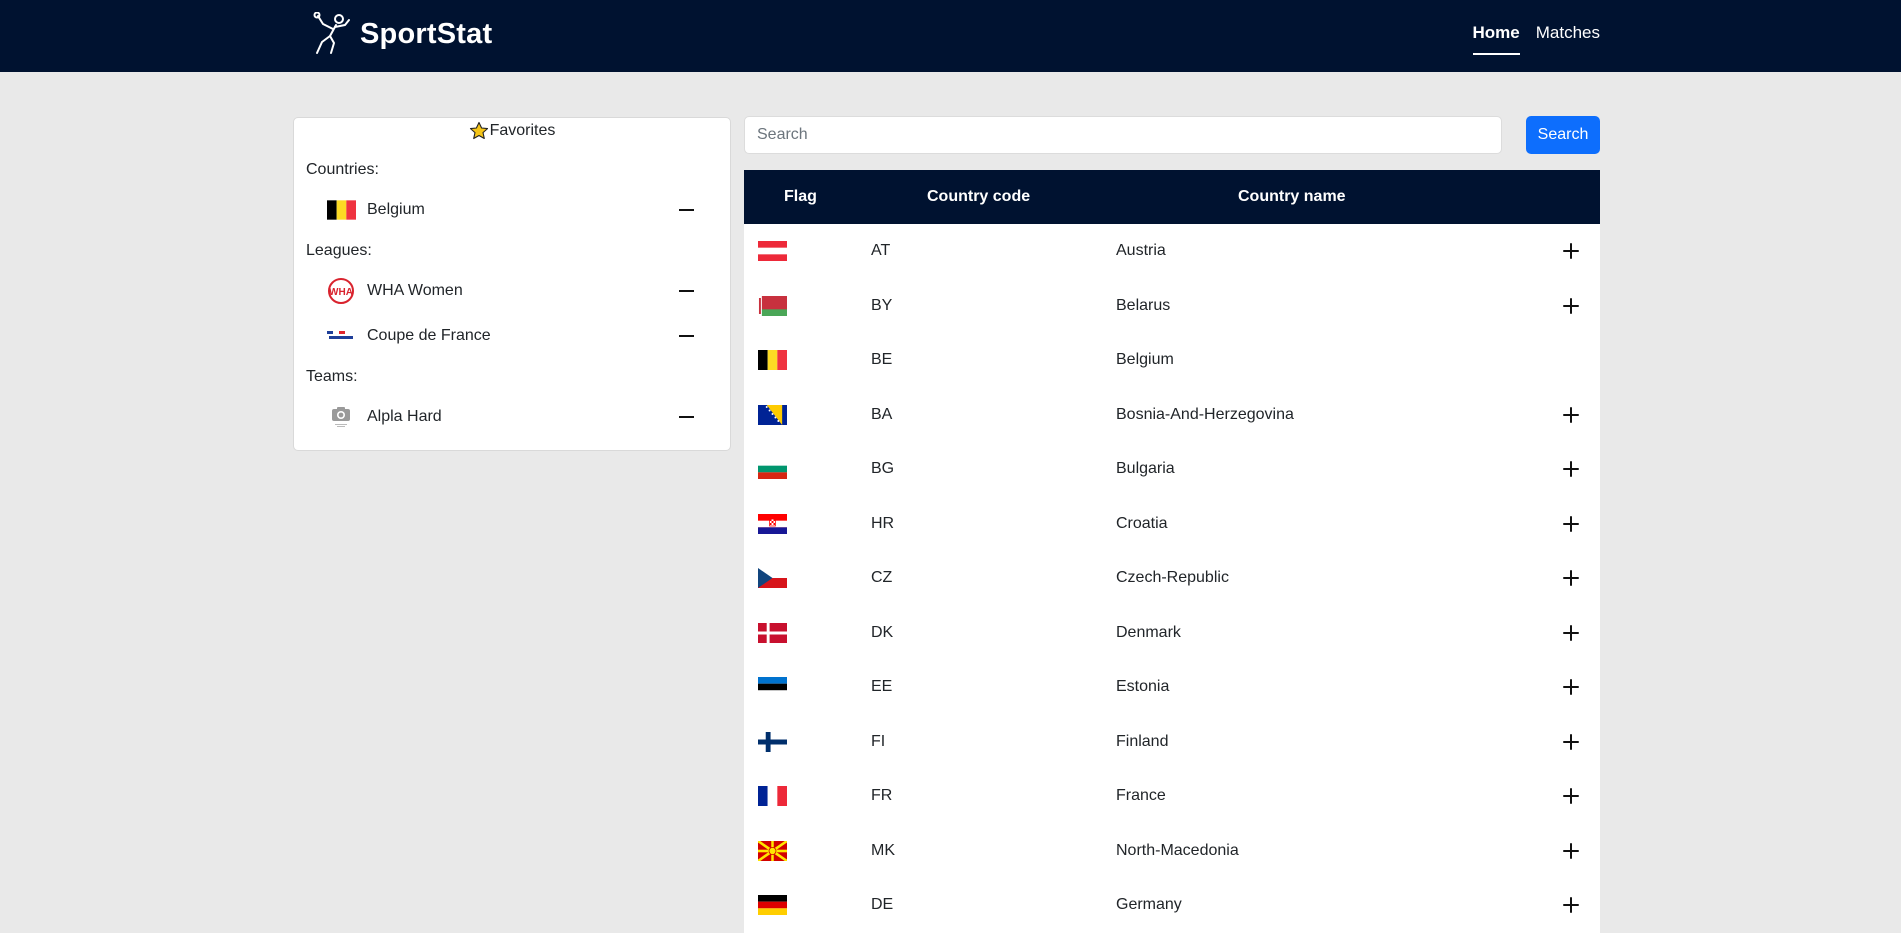 The image size is (1901, 933). I want to click on table-row: BE Belgium, so click(1172, 360).